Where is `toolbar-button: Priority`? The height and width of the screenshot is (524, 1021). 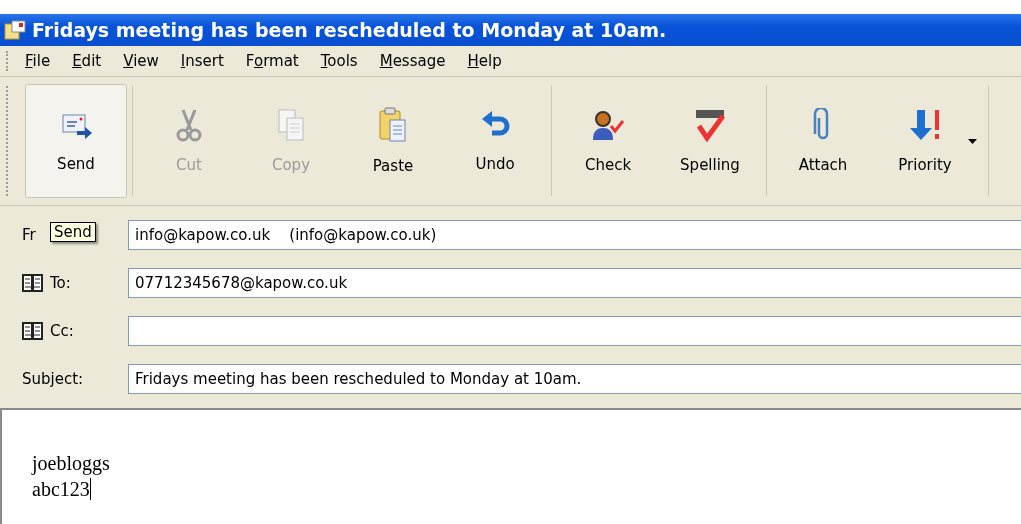 toolbar-button: Priority is located at coordinates (925, 141).